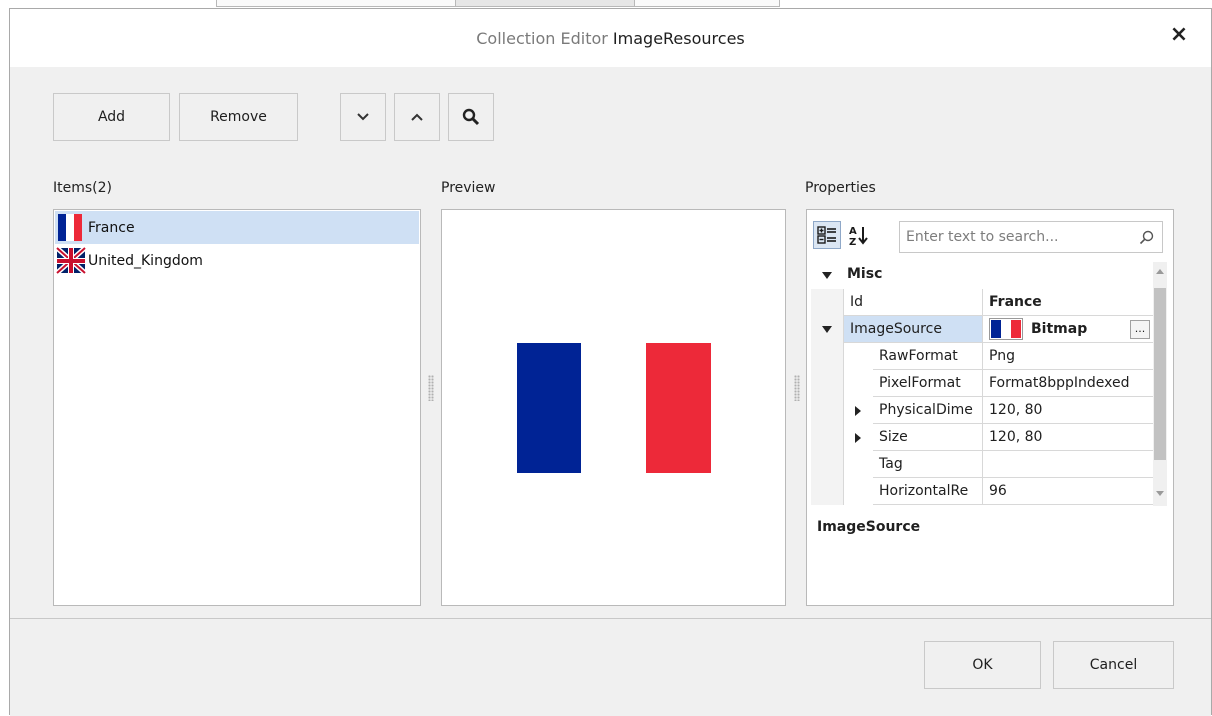 This screenshot has width=1212, height=716. Describe the element at coordinates (827, 275) in the screenshot. I see `collapse-category-icon` at that location.